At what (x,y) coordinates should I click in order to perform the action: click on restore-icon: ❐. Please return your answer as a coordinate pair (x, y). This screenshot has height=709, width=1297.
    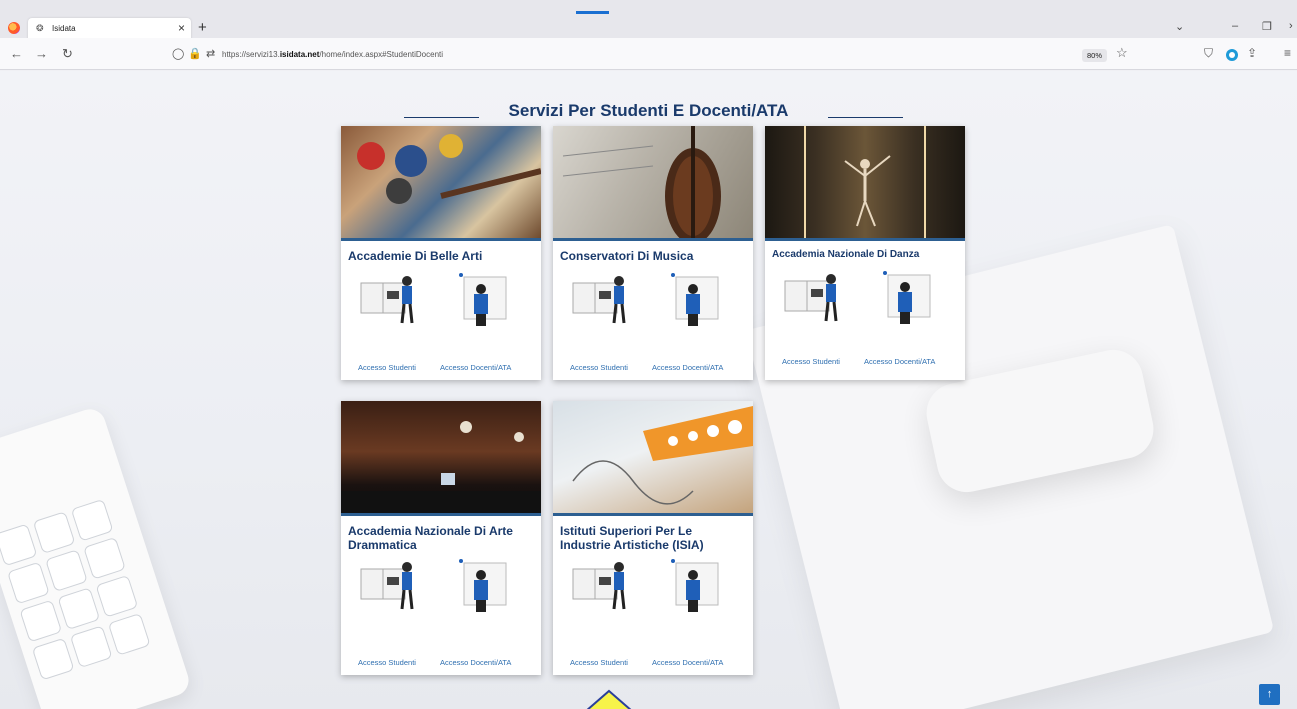
    Looking at the image, I should click on (1267, 26).